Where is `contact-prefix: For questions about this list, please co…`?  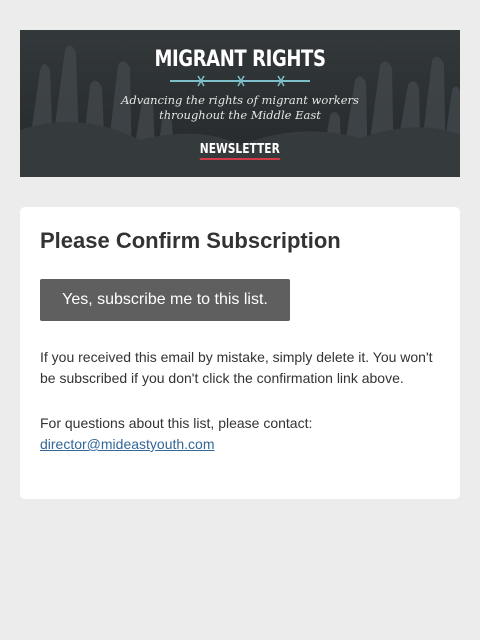 contact-prefix: For questions about this list, please co… is located at coordinates (176, 423).